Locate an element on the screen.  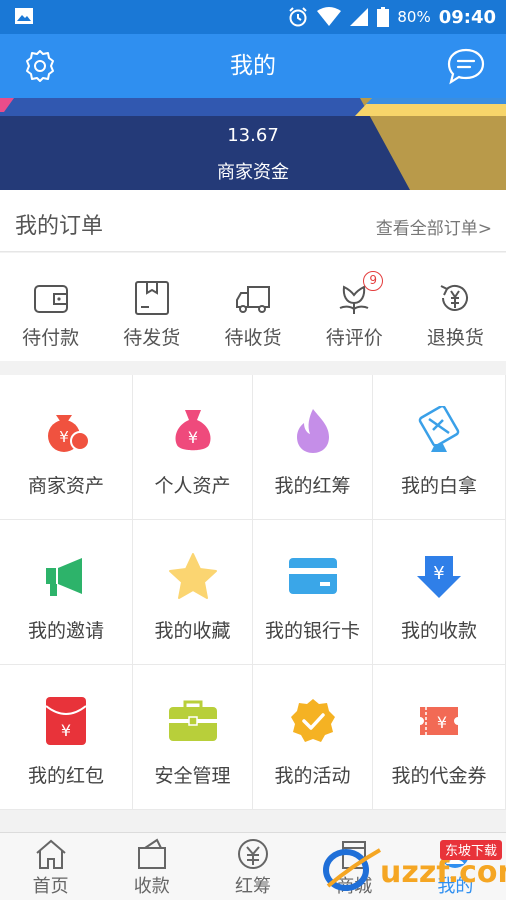
grid-item-label: 我的白拿 is located at coordinates (438, 486).